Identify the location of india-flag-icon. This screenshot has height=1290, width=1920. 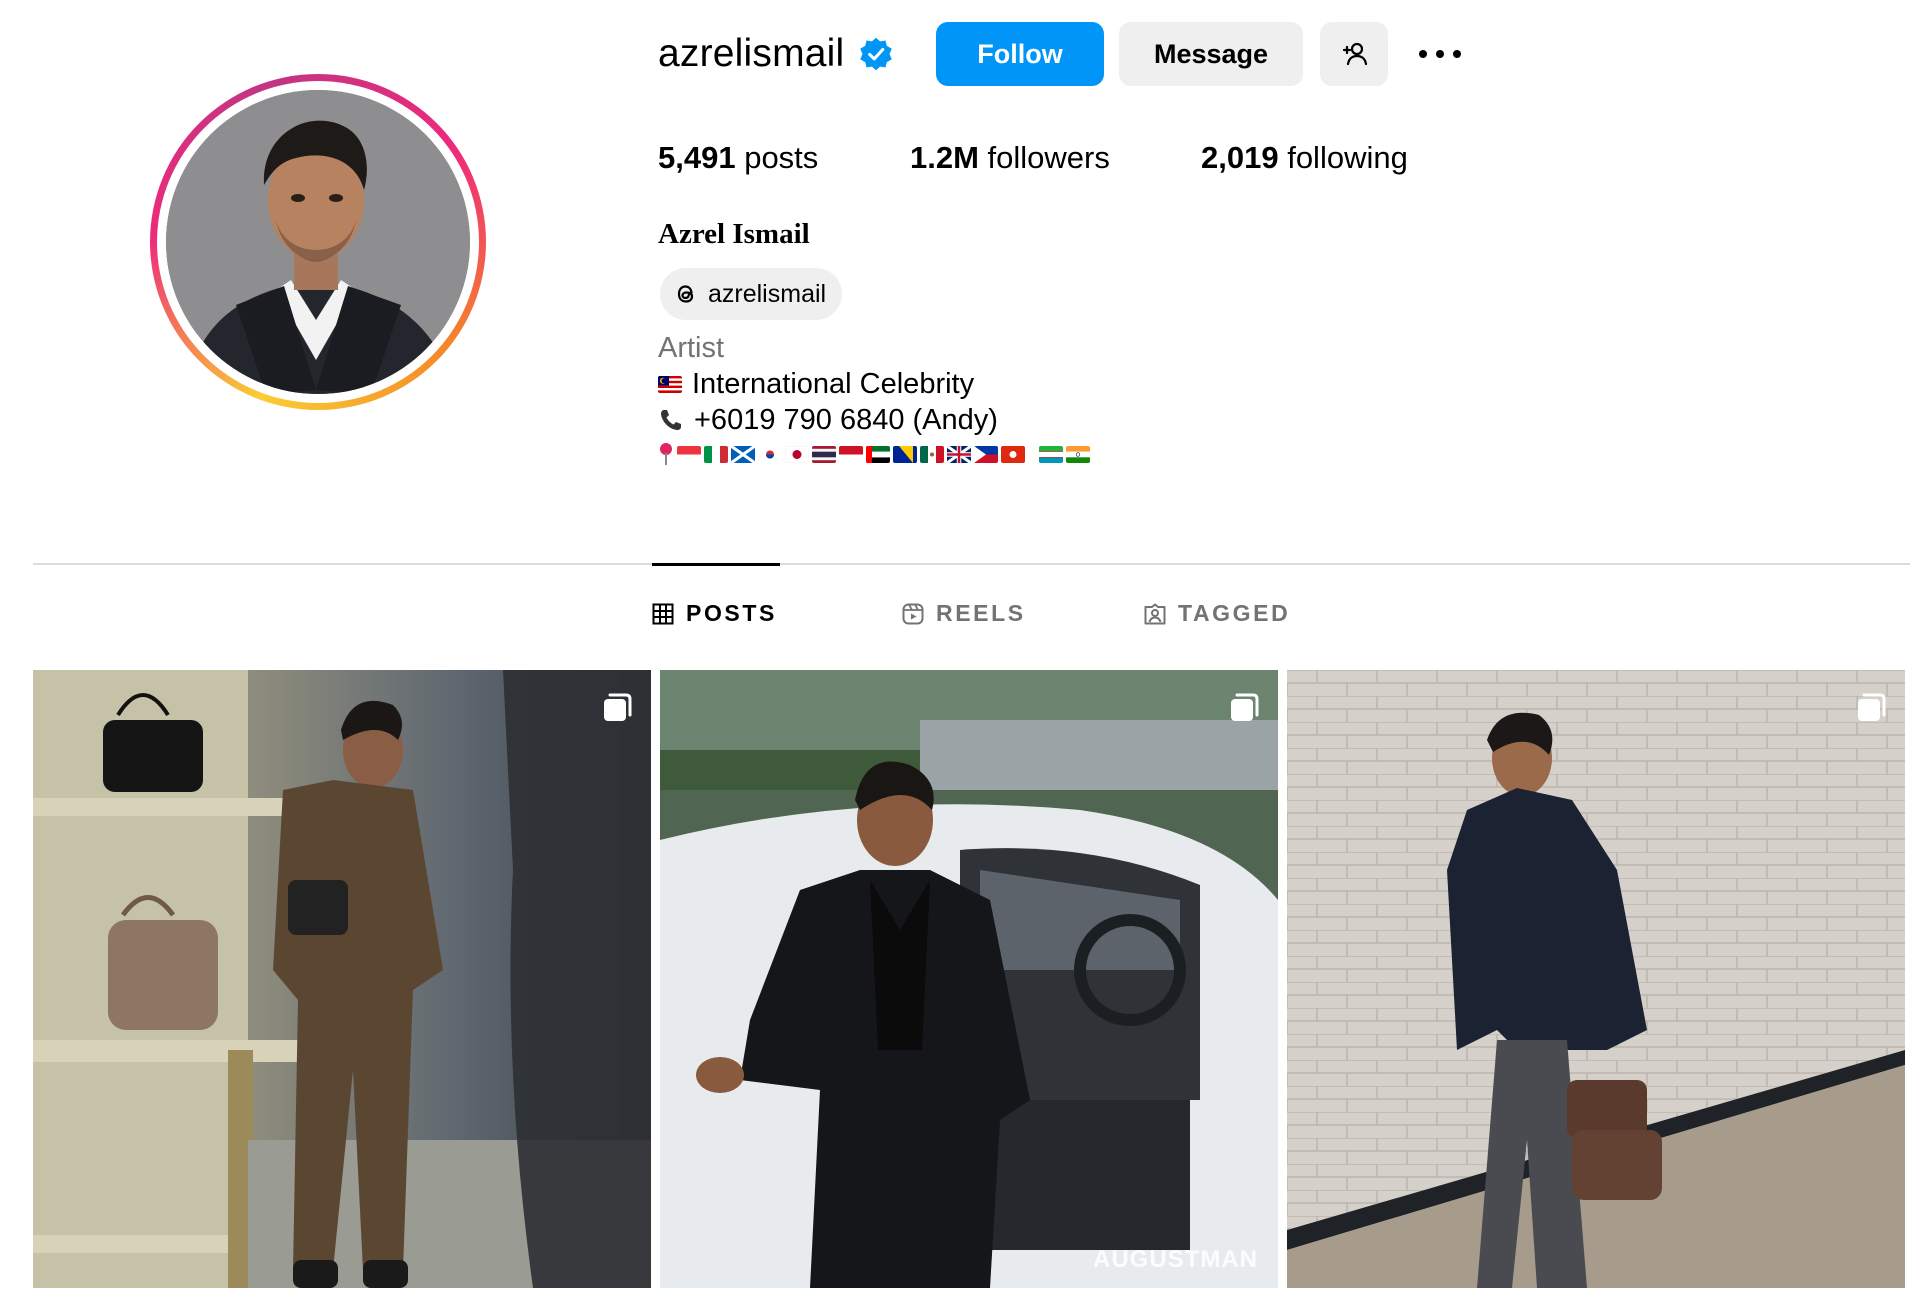
(1078, 454).